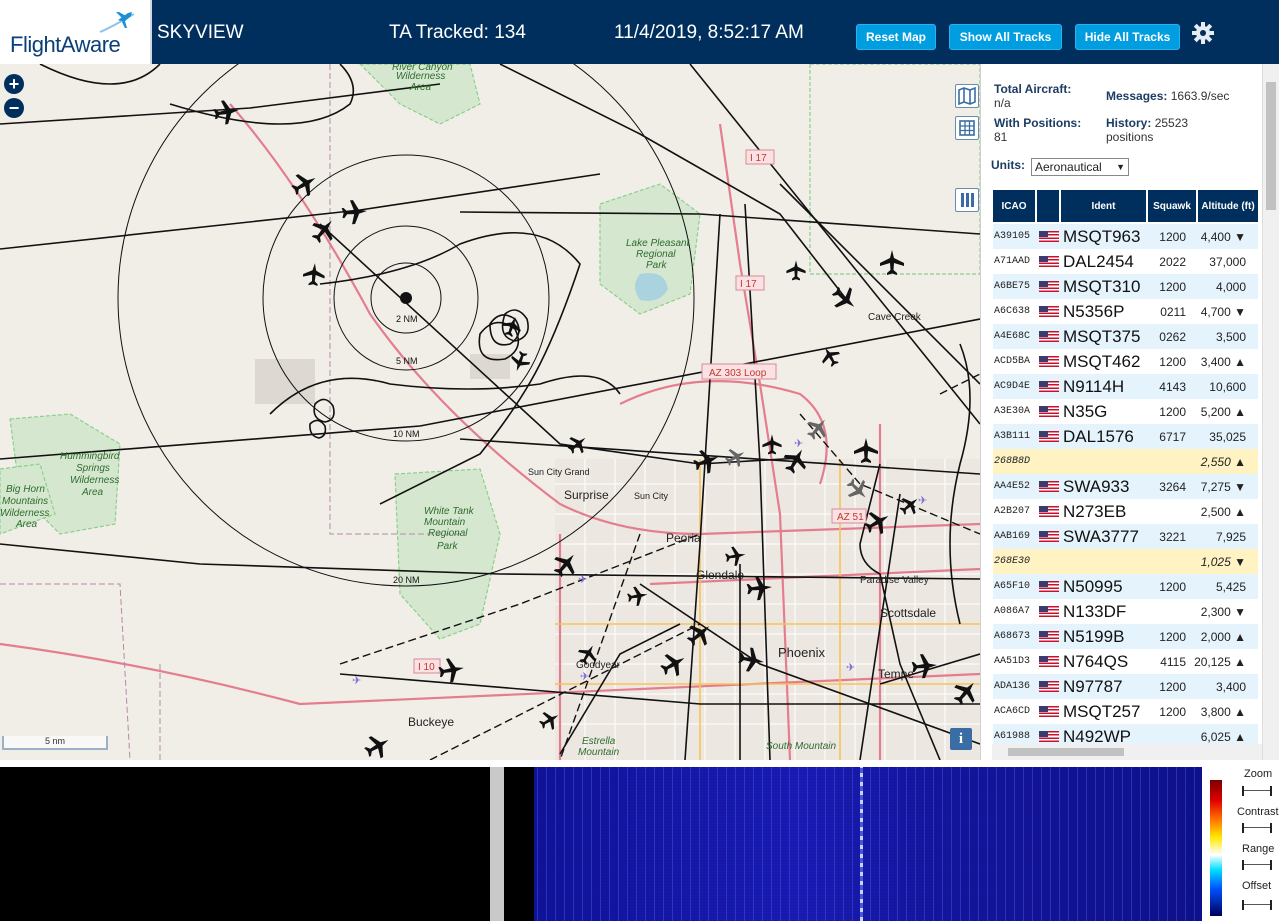 The width and height of the screenshot is (1279, 923). Describe the element at coordinates (1102, 286) in the screenshot. I see `cell-ident: MSQT310` at that location.